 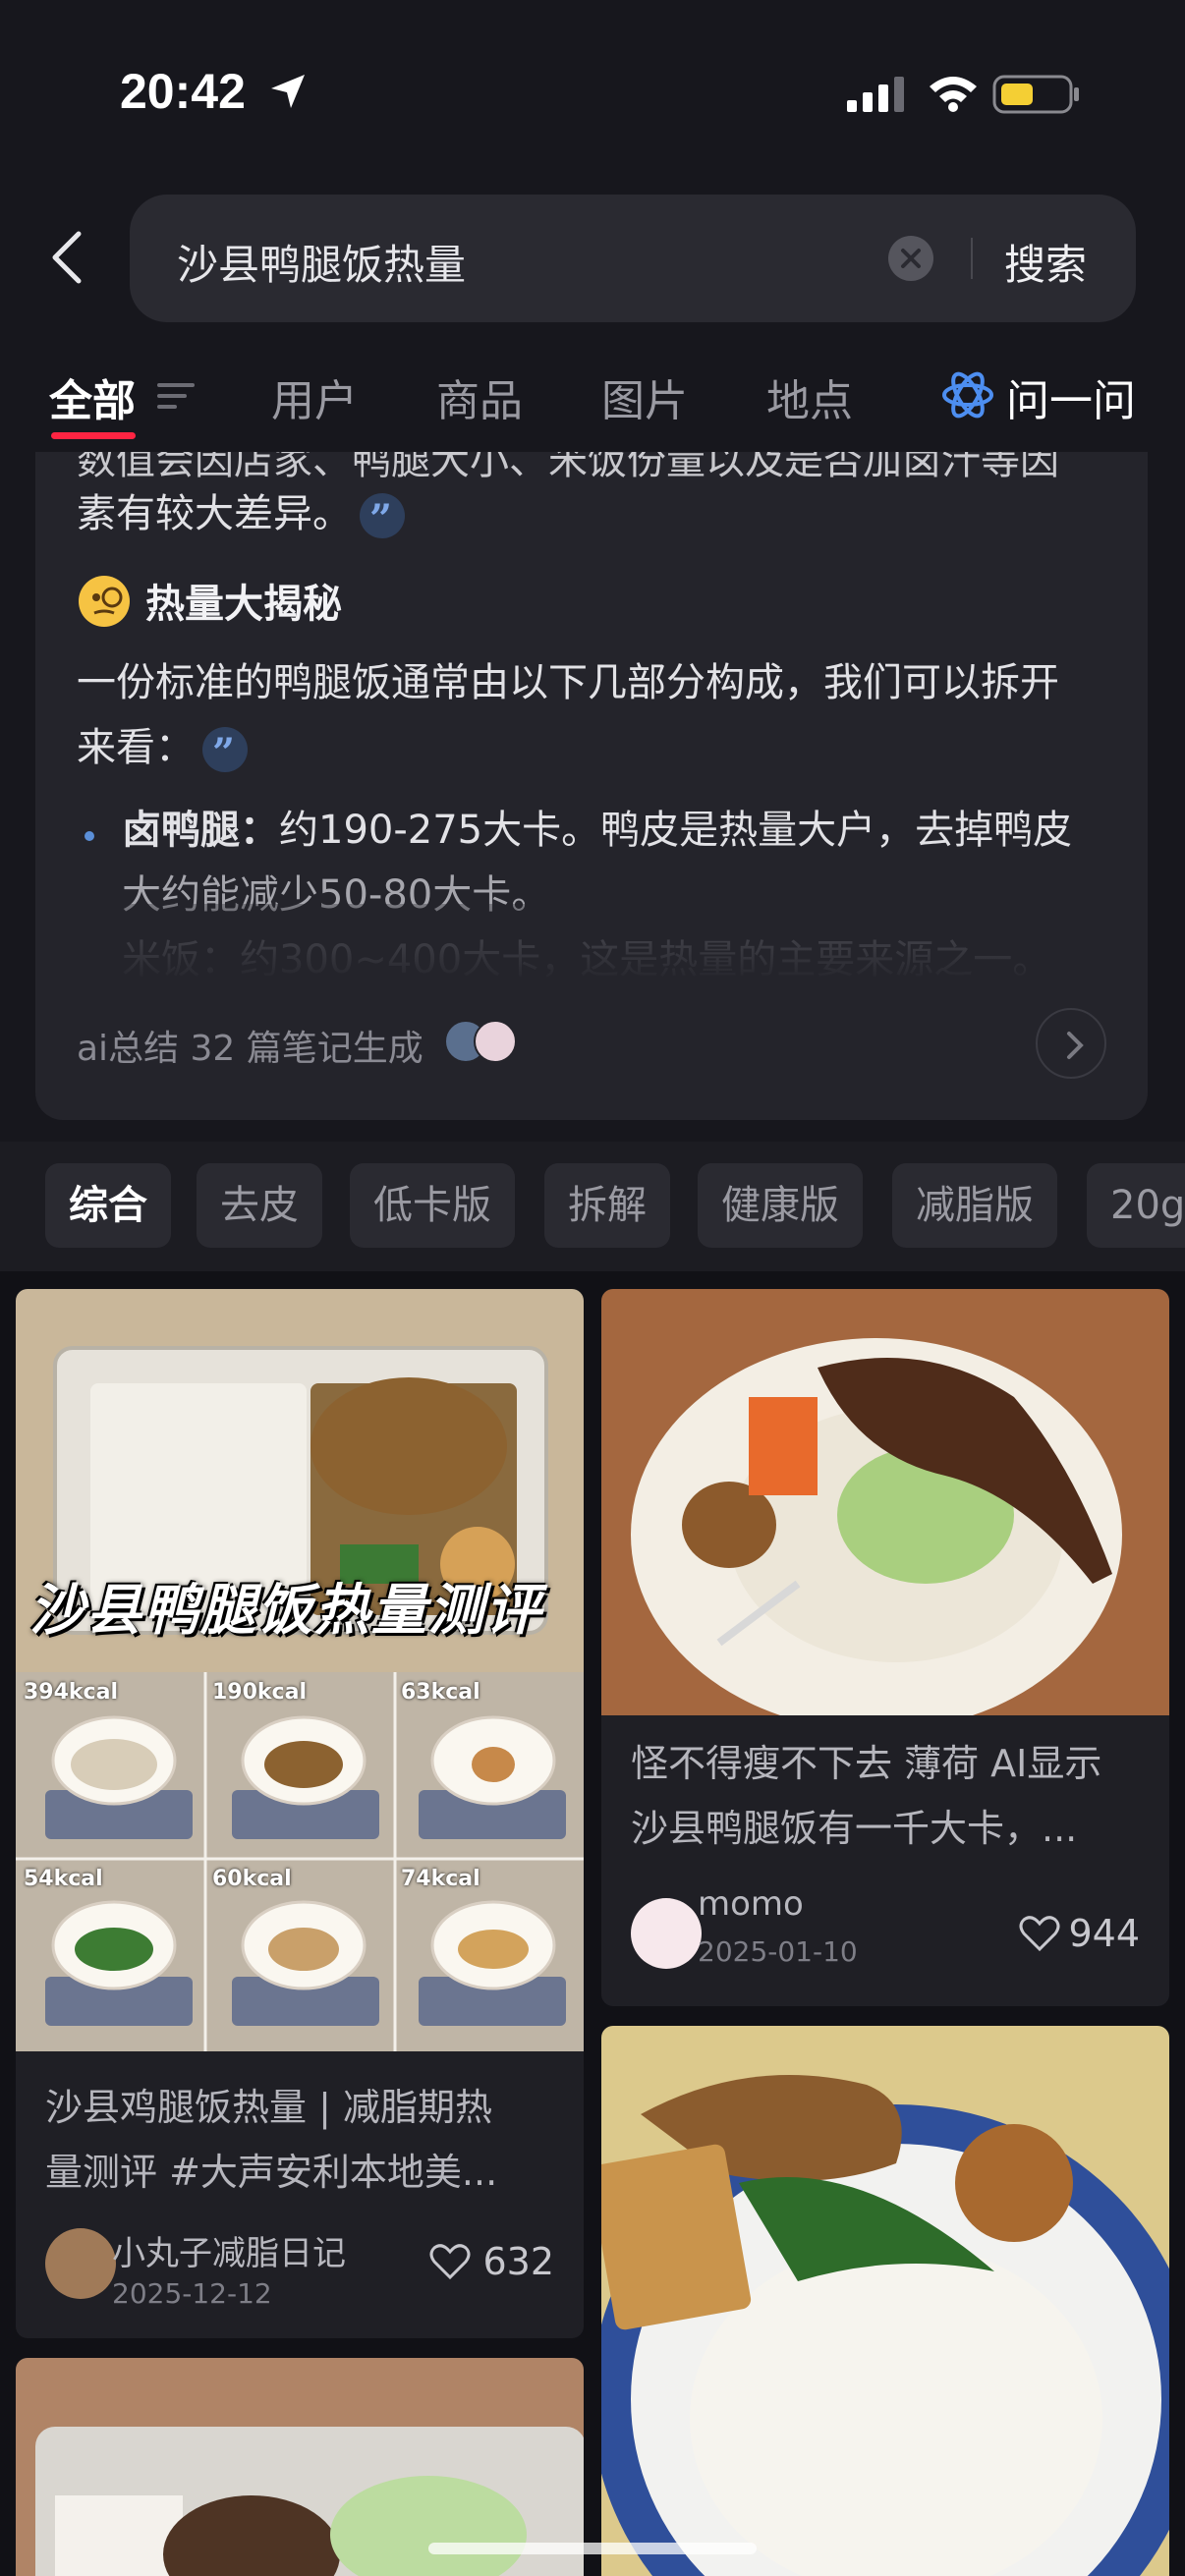 I want to click on ai-section-heading: 热量大揭秘, so click(x=244, y=604).